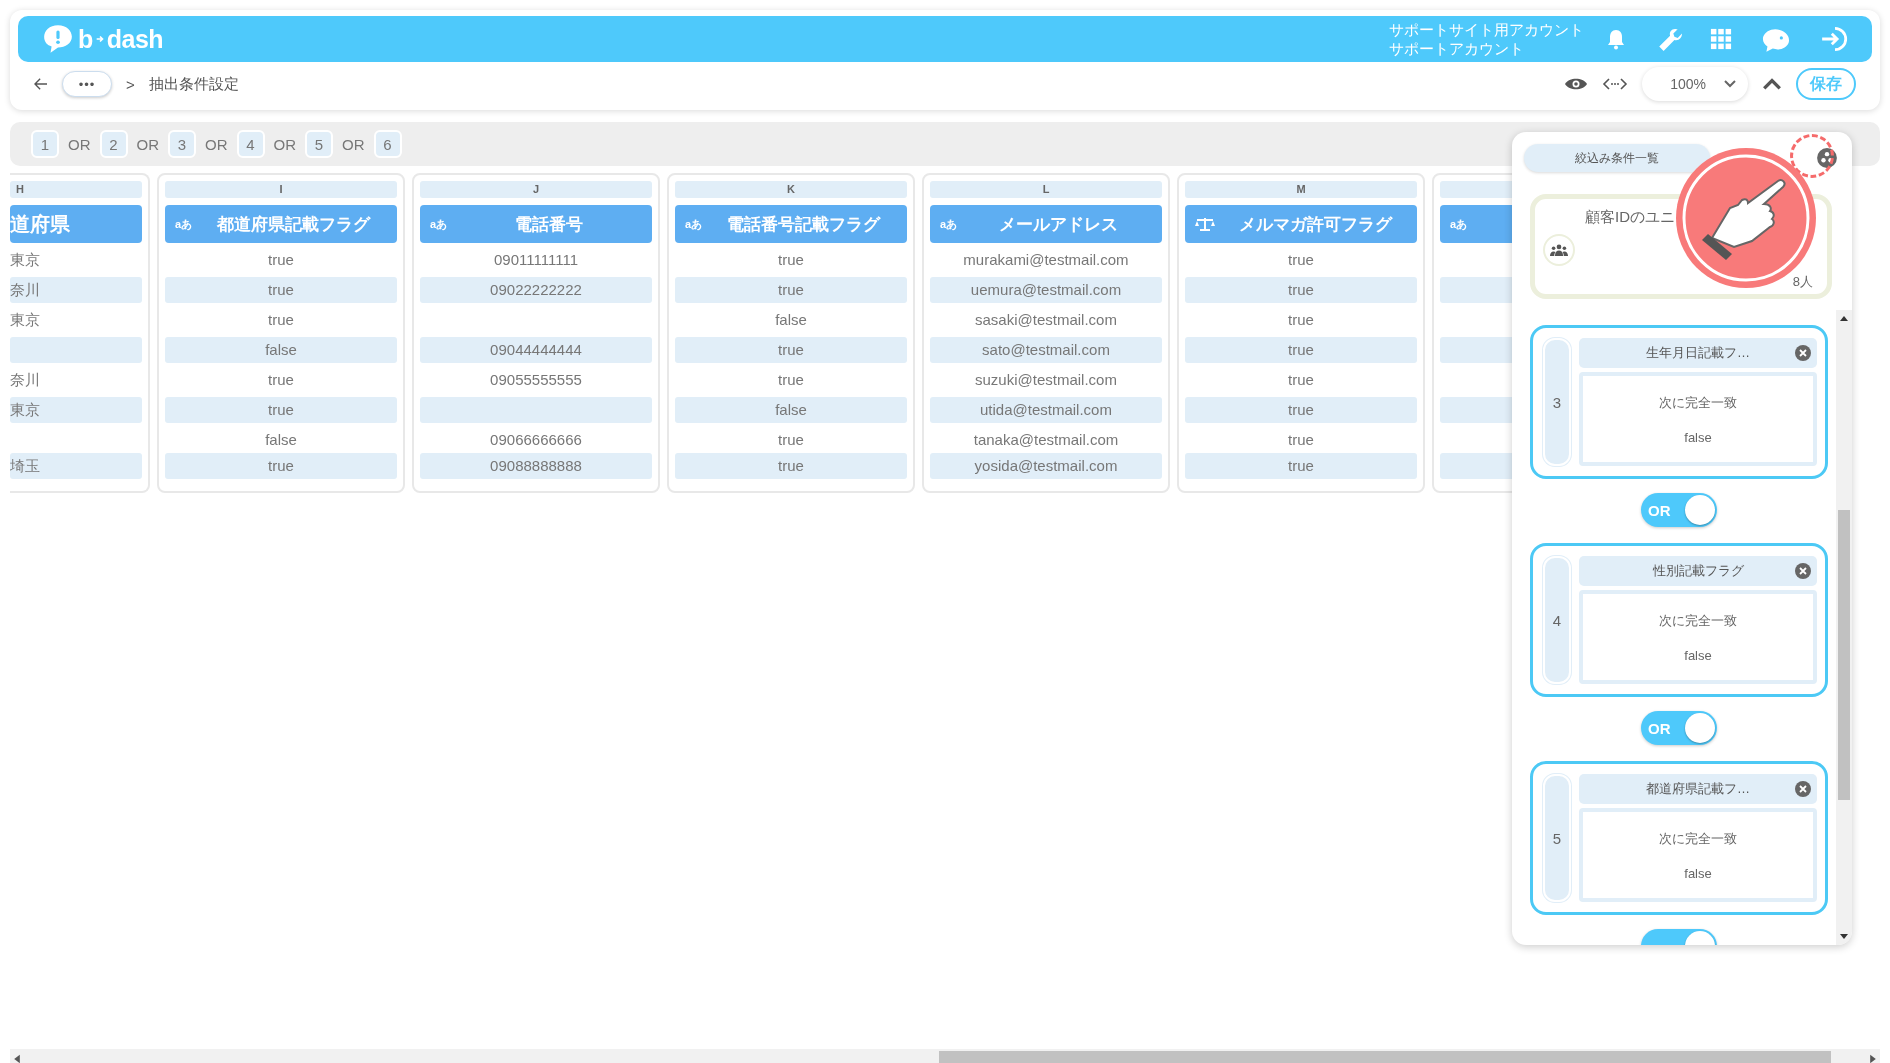 The height and width of the screenshot is (1063, 1890). What do you see at coordinates (1617, 158) in the screenshot?
I see `panel-title-tab: 絞込み条件一覧` at bounding box center [1617, 158].